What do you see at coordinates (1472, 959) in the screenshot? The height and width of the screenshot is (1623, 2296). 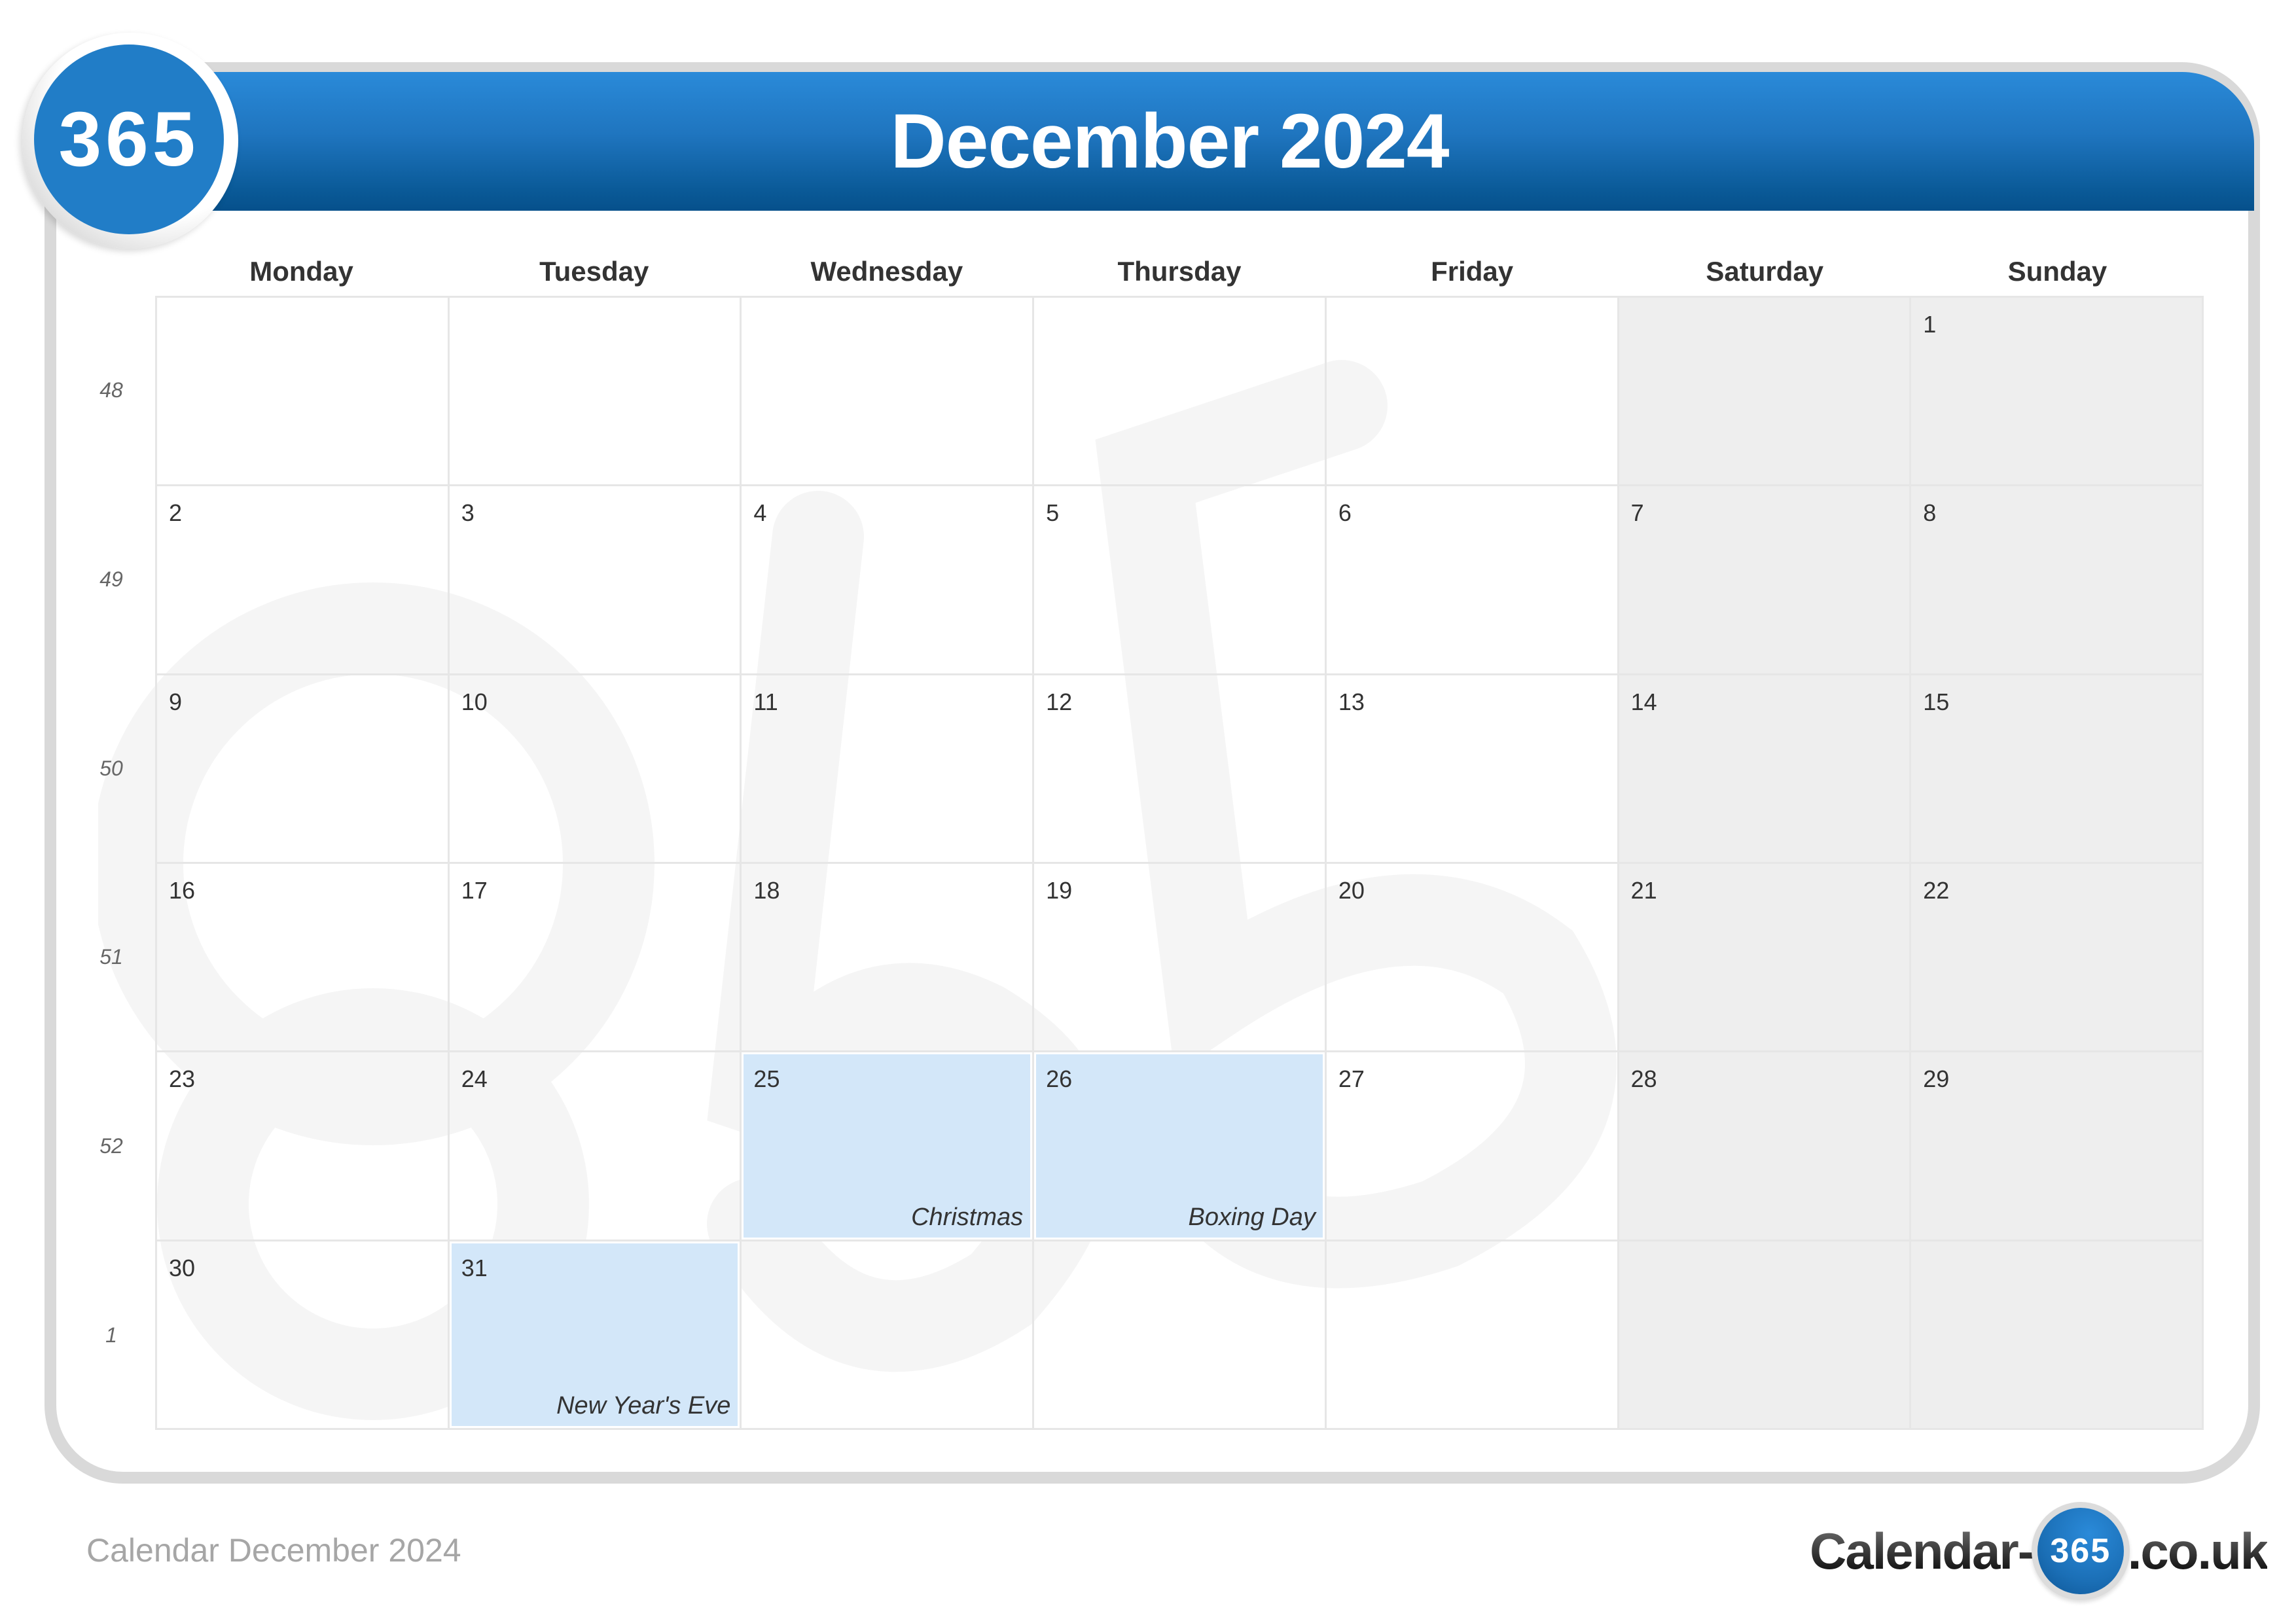 I see `day-cell: 20` at bounding box center [1472, 959].